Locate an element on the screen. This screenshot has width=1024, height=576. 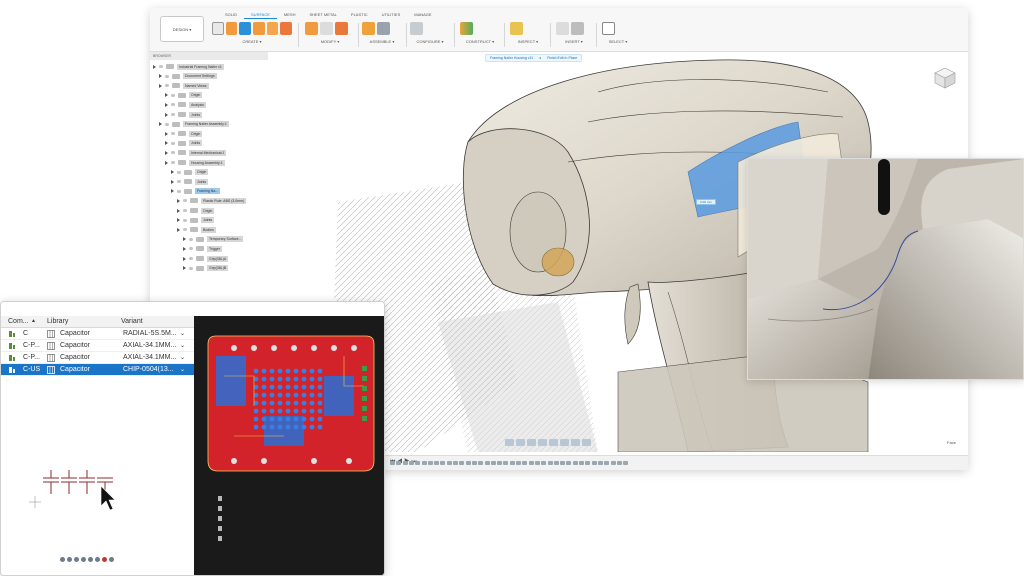
construct-menu: CONSTRUCT ▾ is located at coordinates (480, 41).